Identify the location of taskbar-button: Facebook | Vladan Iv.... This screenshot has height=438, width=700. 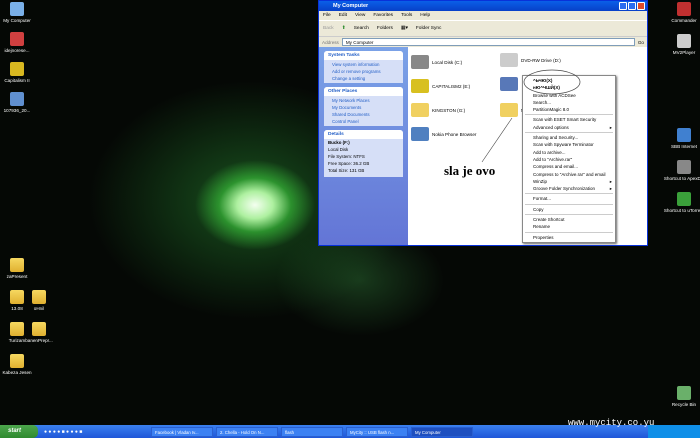
(182, 431).